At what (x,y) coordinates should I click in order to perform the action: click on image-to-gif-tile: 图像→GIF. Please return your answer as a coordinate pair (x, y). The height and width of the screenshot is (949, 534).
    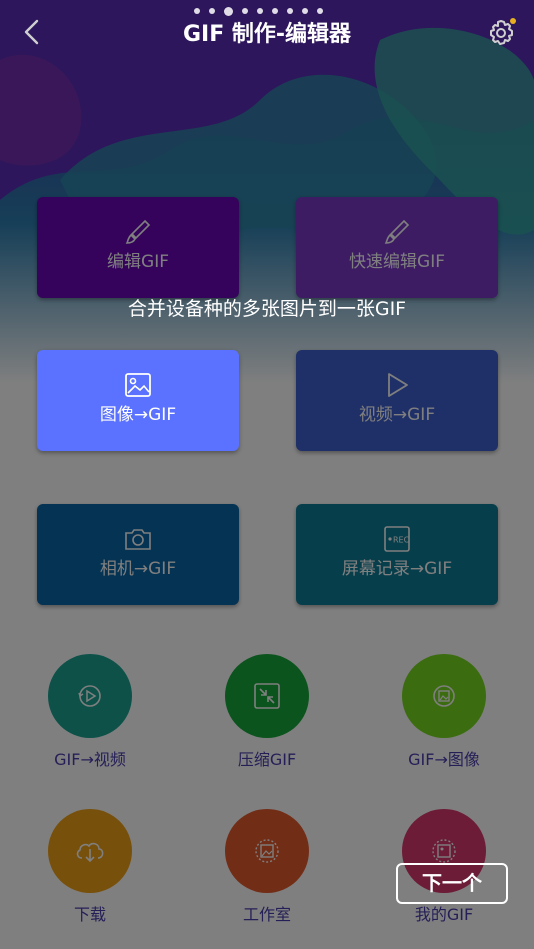
    Looking at the image, I should click on (138, 400).